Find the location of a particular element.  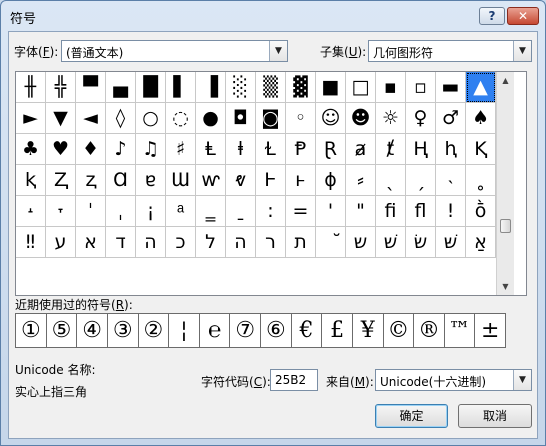

symbol-cell: ד is located at coordinates (121, 242).